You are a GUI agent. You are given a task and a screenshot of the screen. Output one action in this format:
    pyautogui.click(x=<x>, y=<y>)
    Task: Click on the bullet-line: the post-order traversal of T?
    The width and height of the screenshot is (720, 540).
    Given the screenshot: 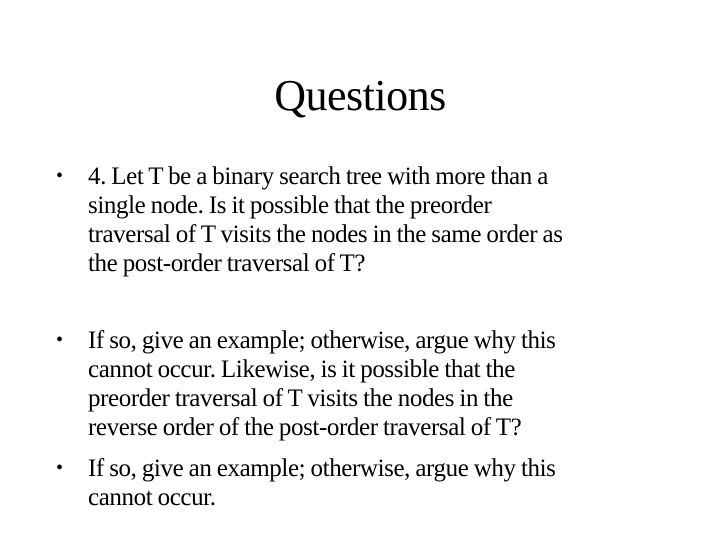 What is the action you would take?
    pyautogui.click(x=227, y=263)
    